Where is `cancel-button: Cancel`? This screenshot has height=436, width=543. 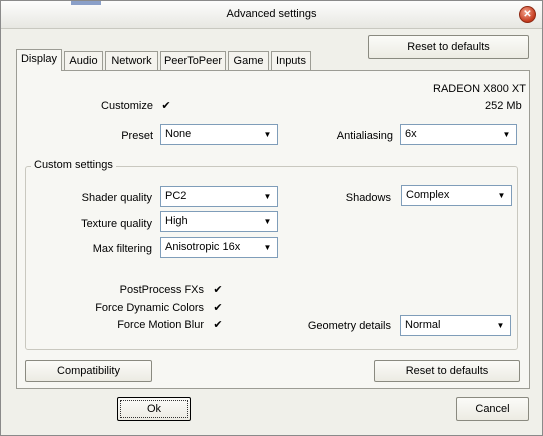
cancel-button: Cancel is located at coordinates (492, 409).